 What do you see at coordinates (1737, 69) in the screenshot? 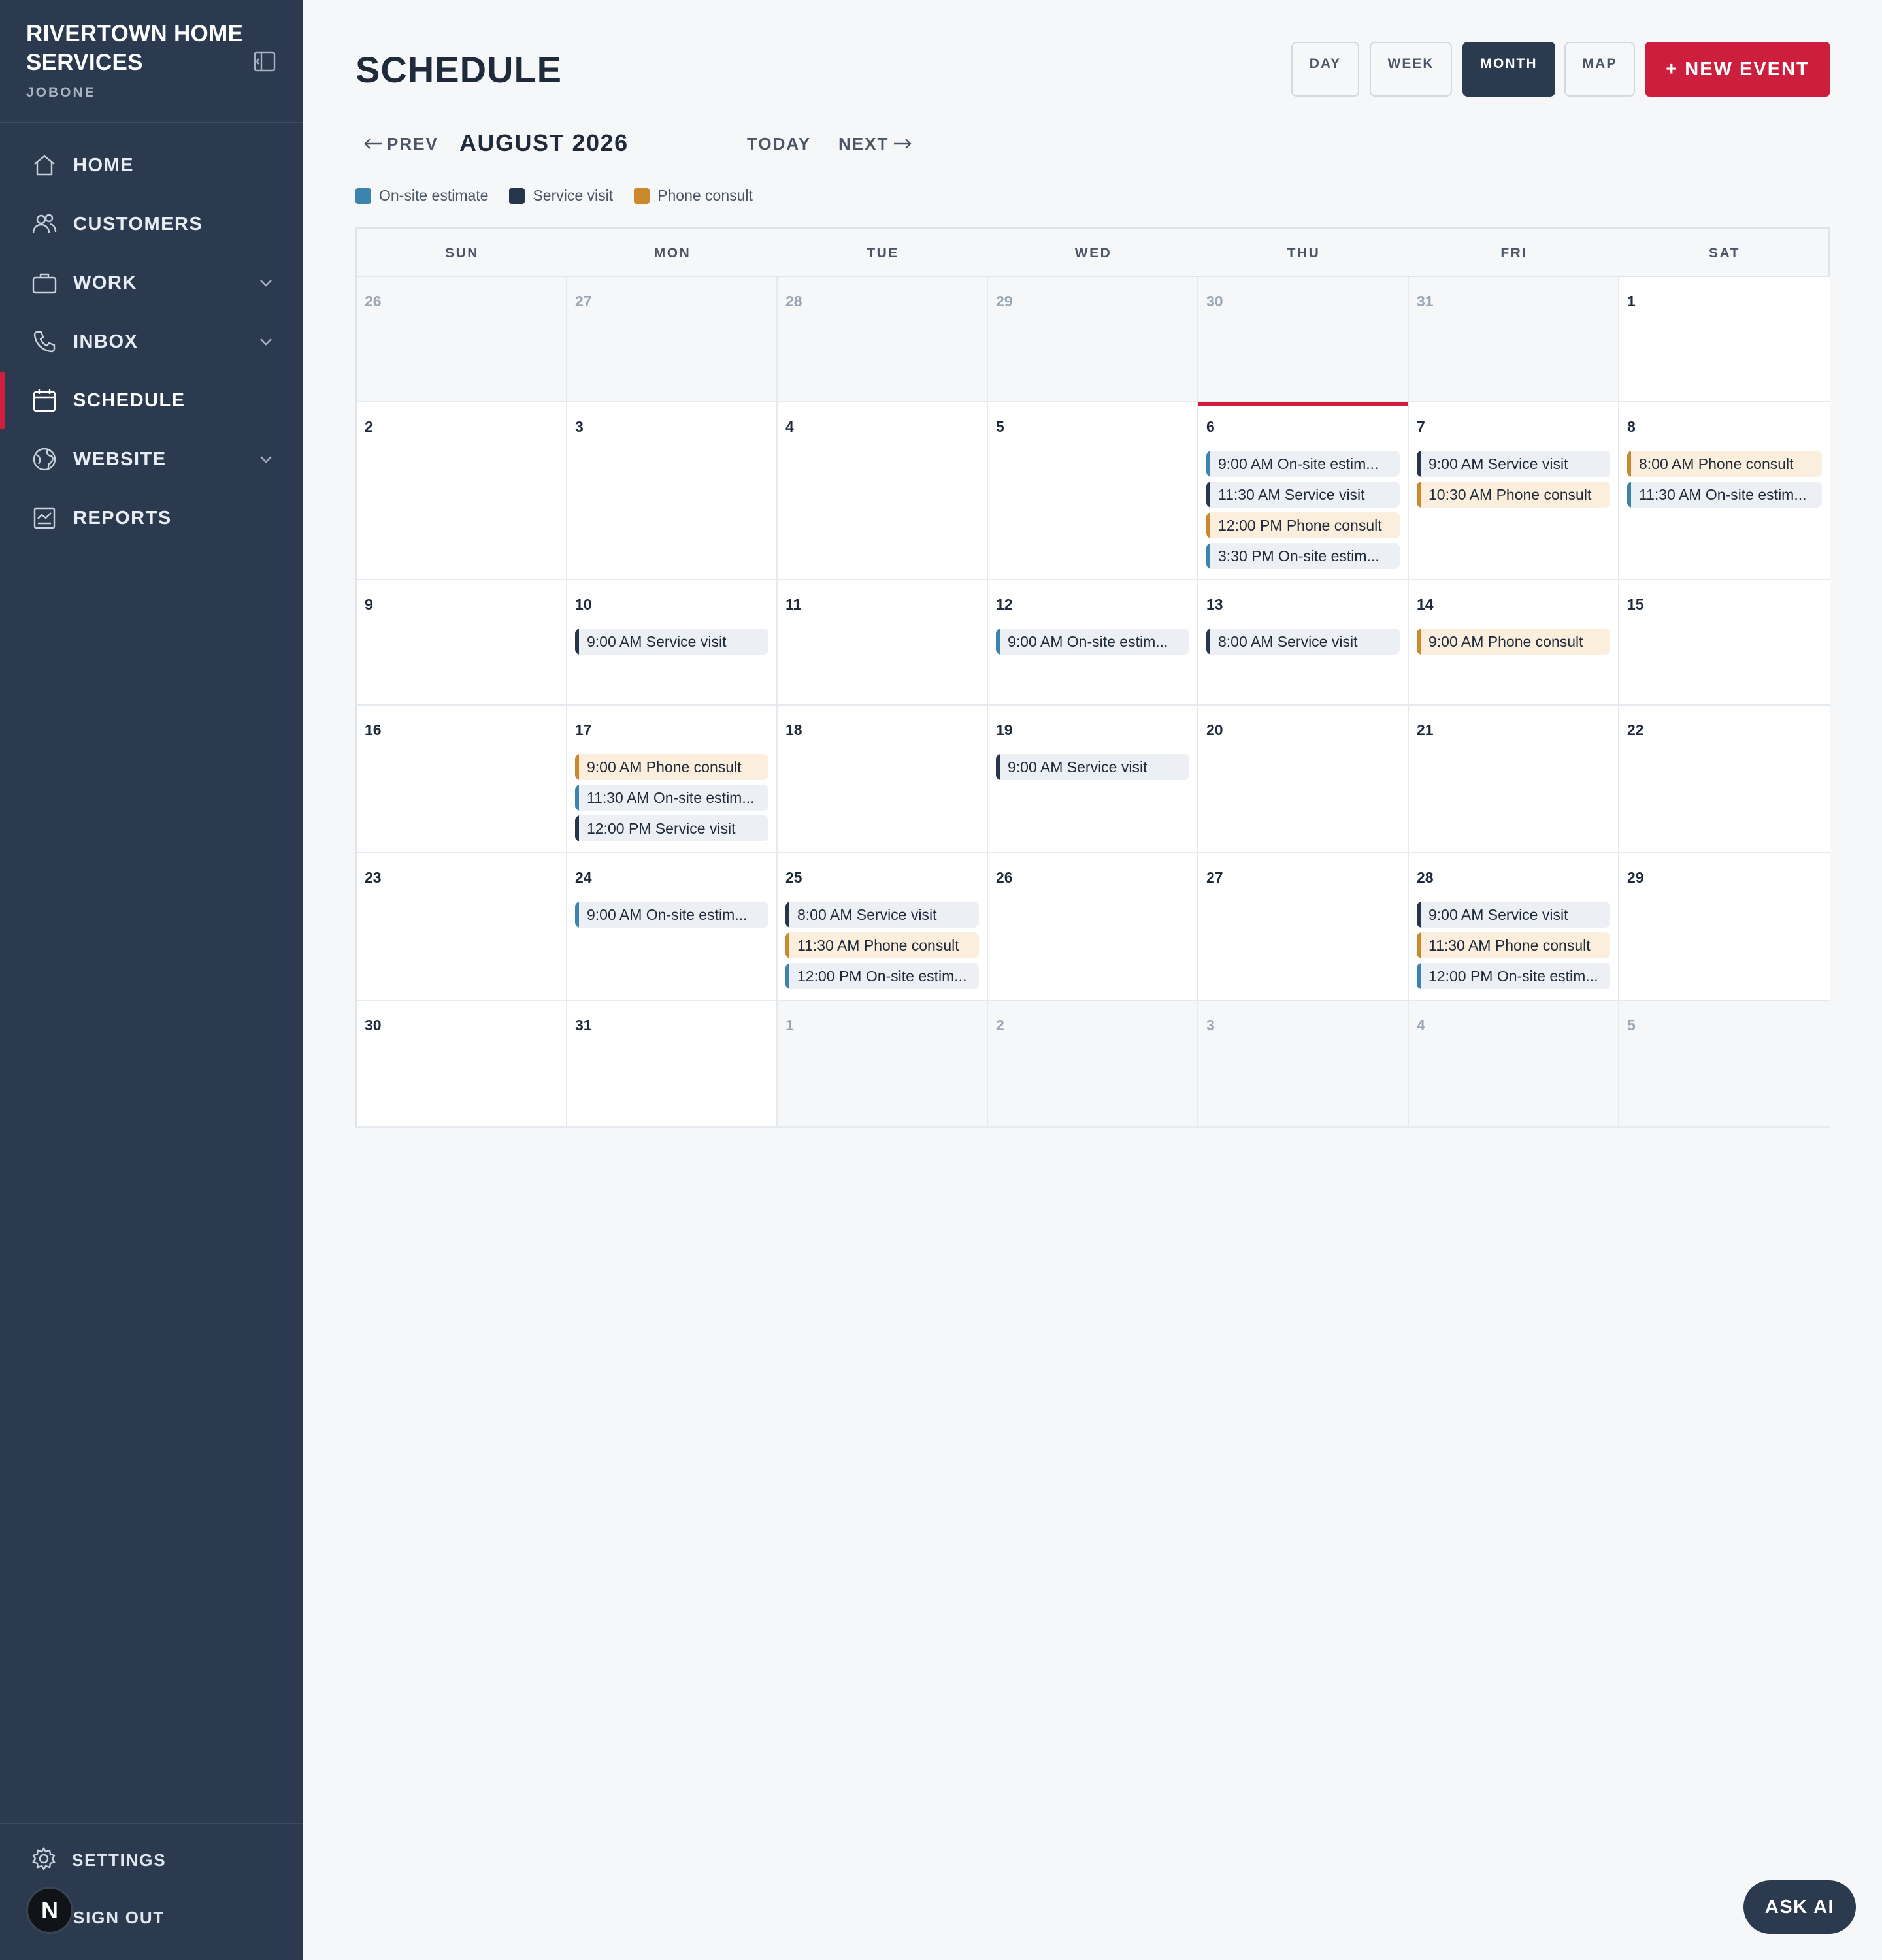
I see `new-event-button: + NEW EVENT` at bounding box center [1737, 69].